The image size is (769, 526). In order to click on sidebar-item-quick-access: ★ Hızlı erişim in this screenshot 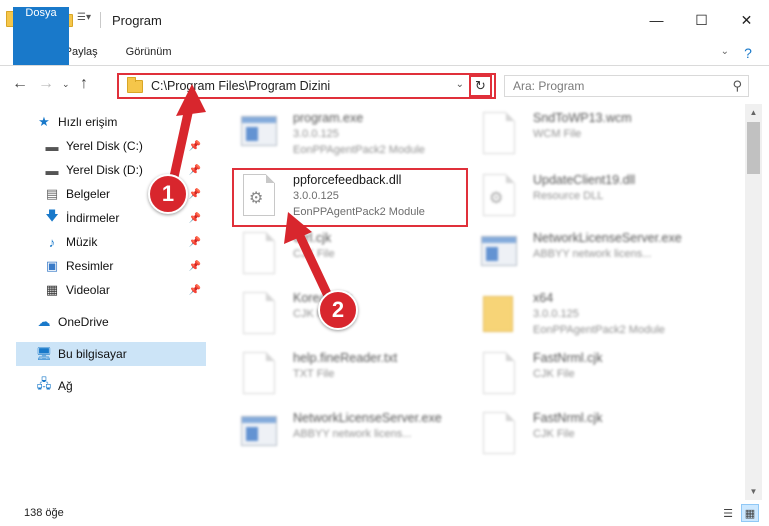, I will do `click(103, 122)`.